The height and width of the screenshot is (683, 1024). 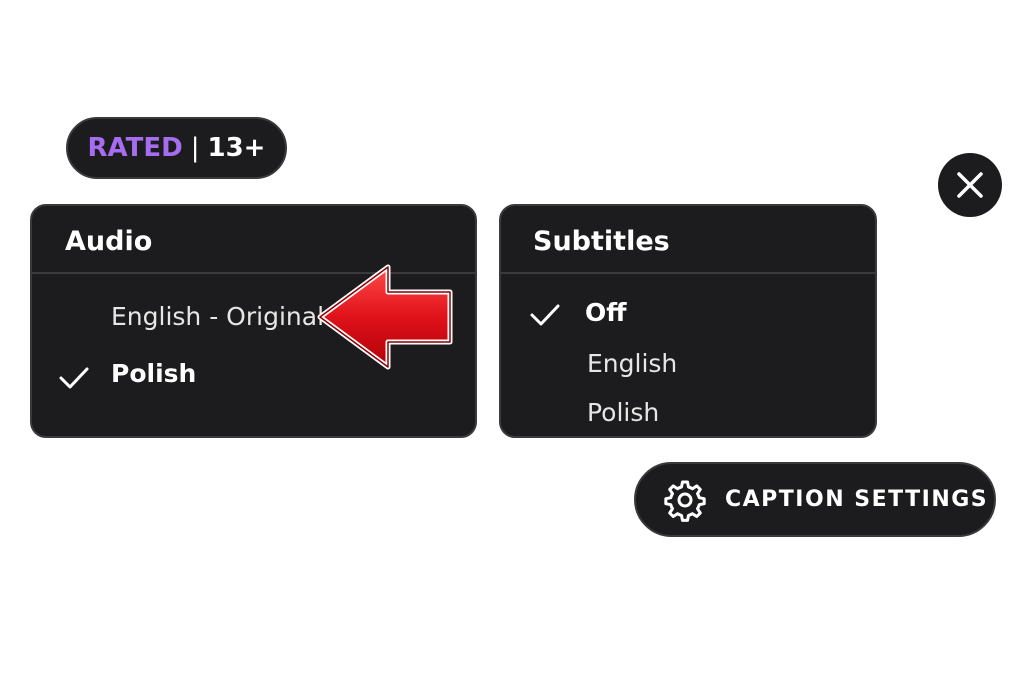 I want to click on audio-option-label: English - Original, so click(x=218, y=316).